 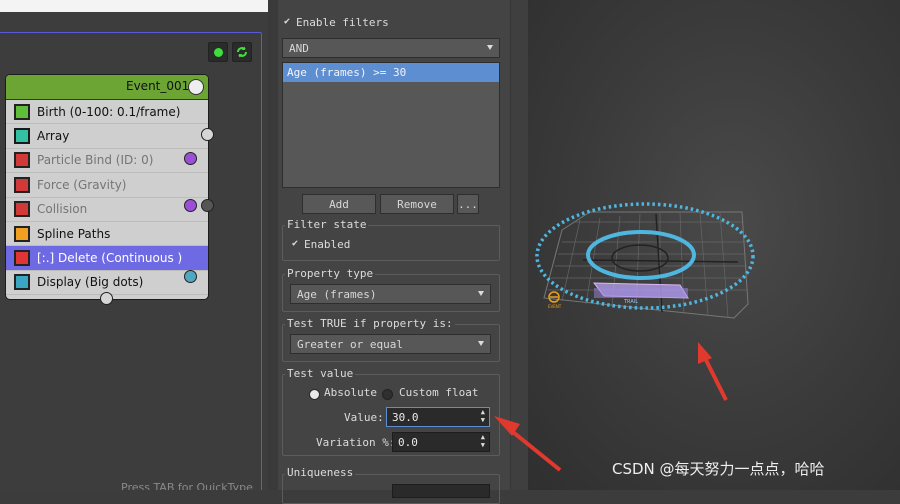 I want to click on enable-filters-checkbox: ✔, so click(x=289, y=22).